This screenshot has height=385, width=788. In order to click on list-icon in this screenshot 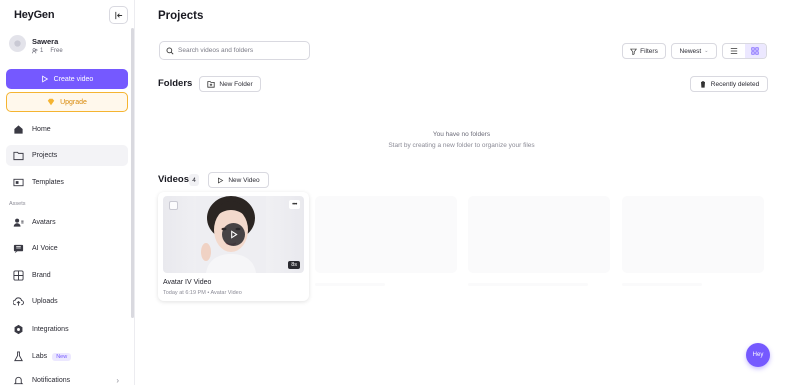, I will do `click(733, 51)`.